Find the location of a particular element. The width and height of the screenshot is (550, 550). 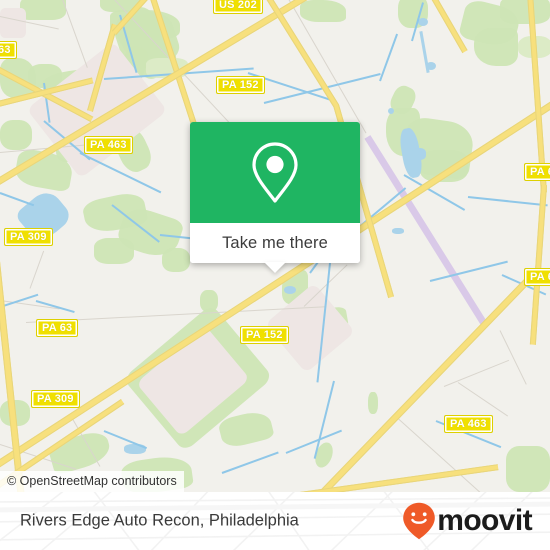

moovit-smiley-pin-icon is located at coordinates (419, 521).